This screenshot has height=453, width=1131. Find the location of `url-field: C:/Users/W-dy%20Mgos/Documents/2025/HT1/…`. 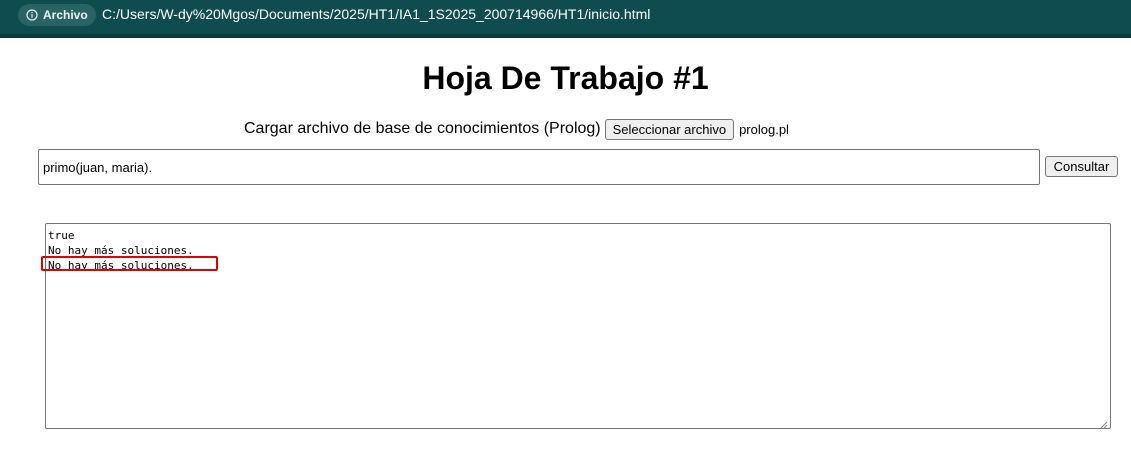

url-field: C:/Users/W-dy%20Mgos/Documents/2025/HT1/… is located at coordinates (376, 14).